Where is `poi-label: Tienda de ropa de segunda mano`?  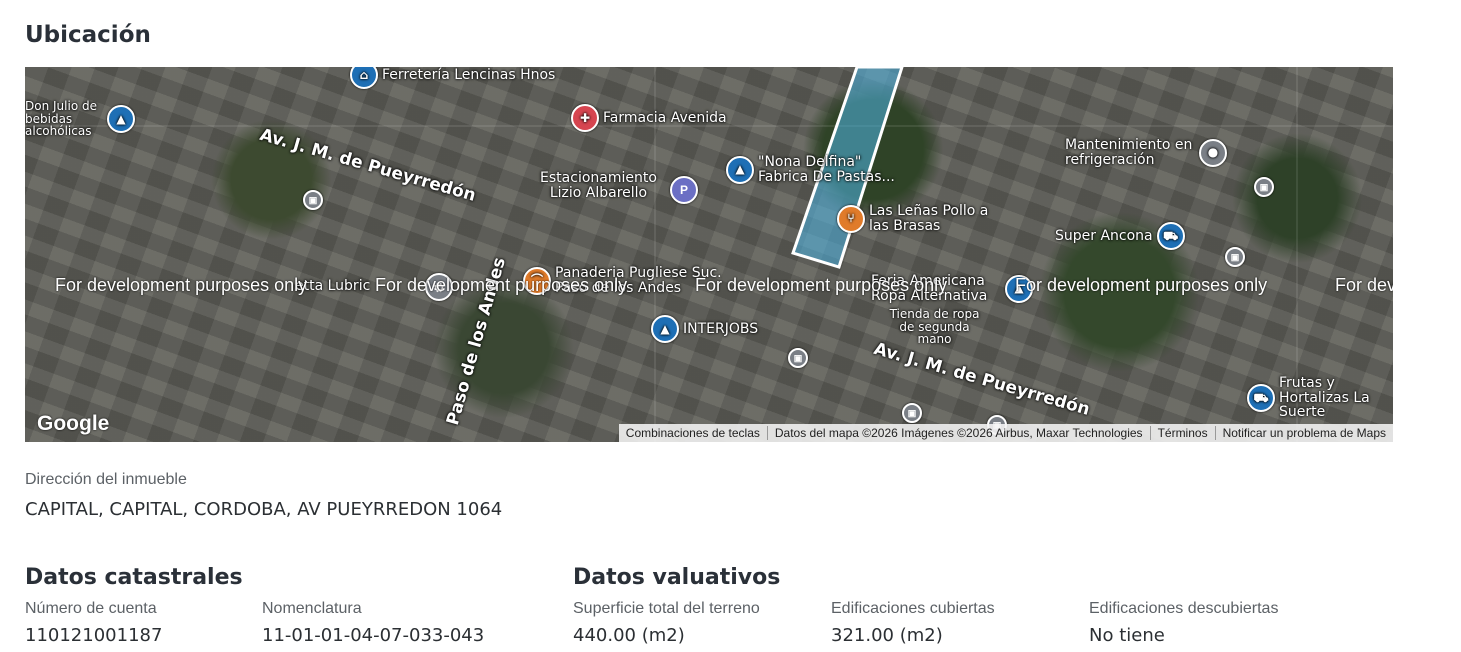
poi-label: Tienda de ropa de segunda mano is located at coordinates (934, 327).